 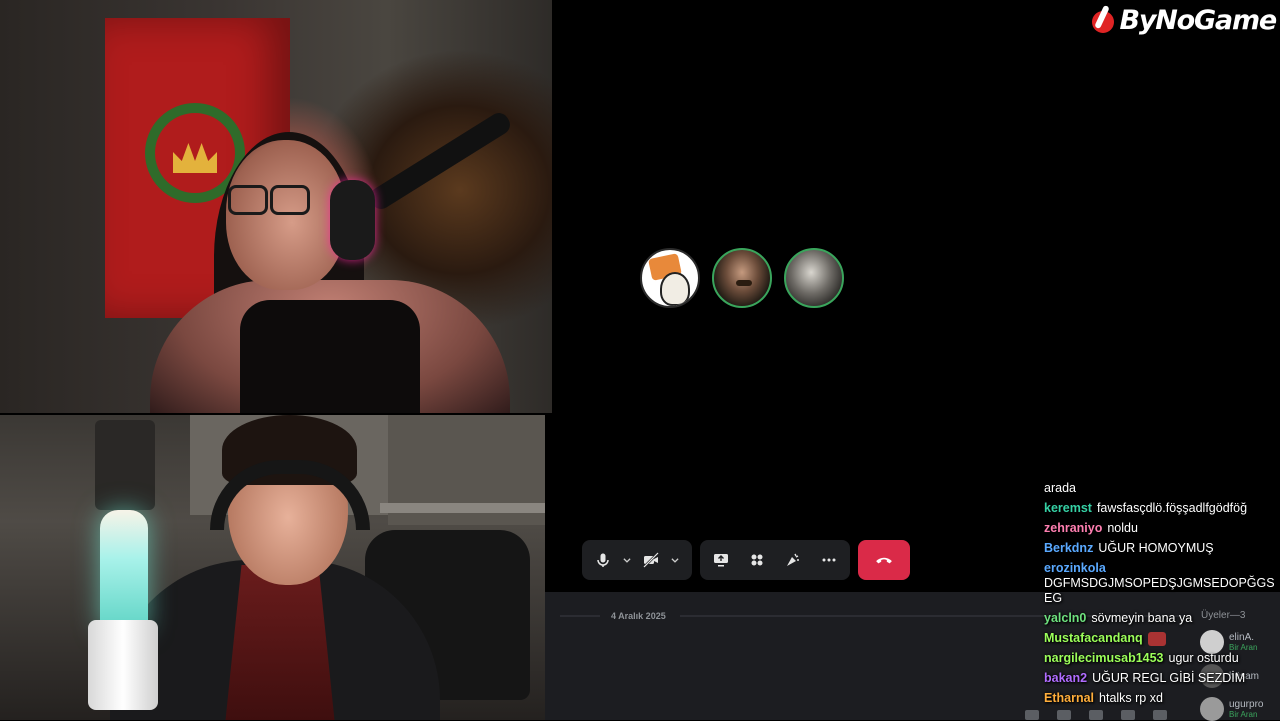 What do you see at coordinates (1156, 548) in the screenshot?
I see `chat-text: UĞUR HOMOYMUŞ` at bounding box center [1156, 548].